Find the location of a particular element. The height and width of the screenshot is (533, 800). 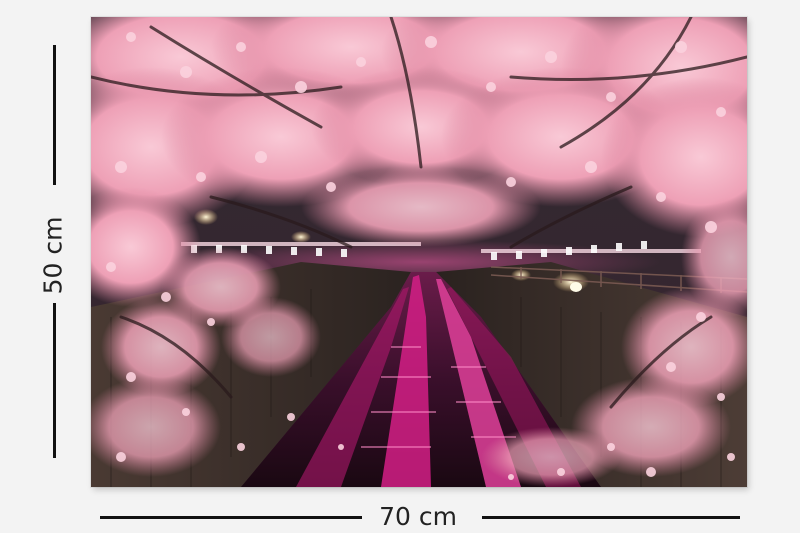

width-dimension-line-right is located at coordinates (611, 517).